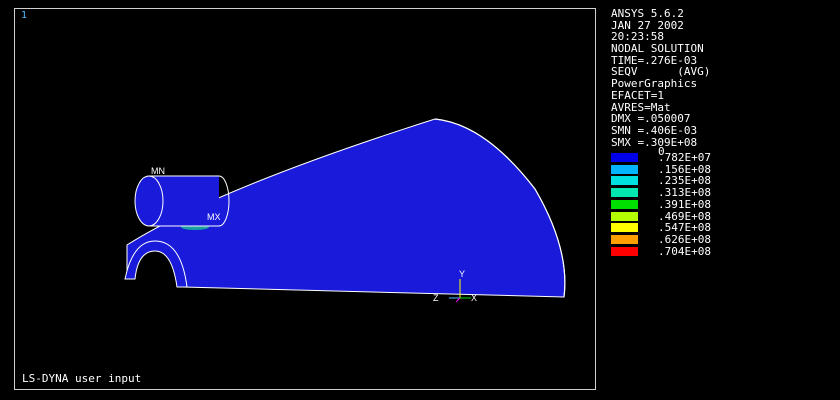 This screenshot has height=400, width=840. What do you see at coordinates (474, 298) in the screenshot?
I see `triad-x-label: X` at bounding box center [474, 298].